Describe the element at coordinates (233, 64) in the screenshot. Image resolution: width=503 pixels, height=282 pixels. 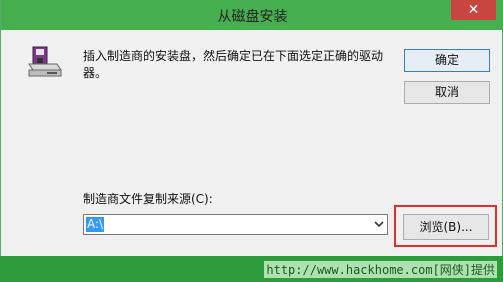
I see `instruction-text: 插入制造商的安装盘，然后确定已在下面选定正确的驱动器。` at that location.